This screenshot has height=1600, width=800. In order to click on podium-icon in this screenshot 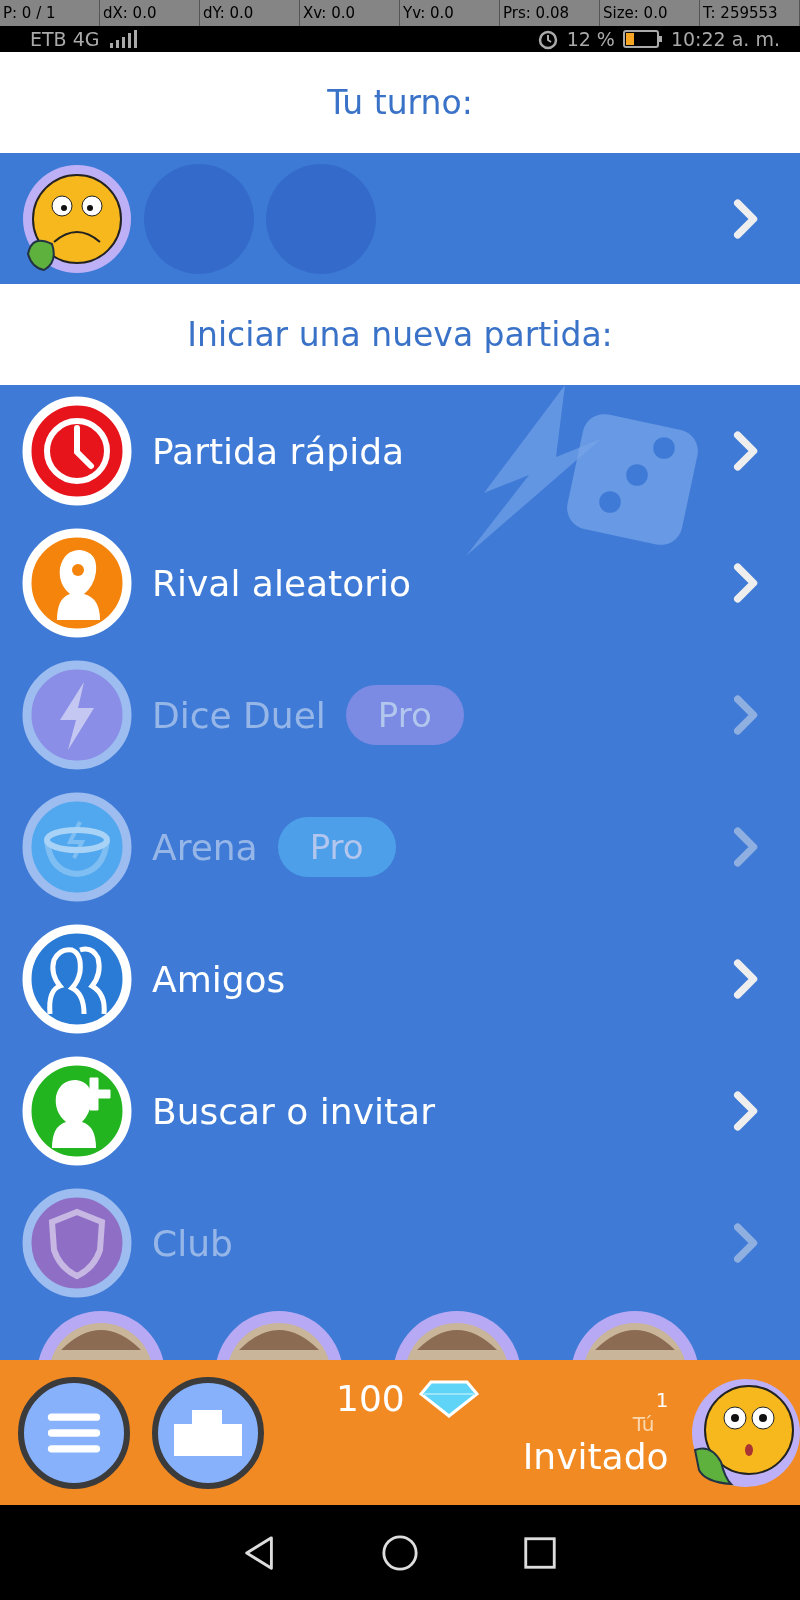, I will do `click(208, 1432)`.